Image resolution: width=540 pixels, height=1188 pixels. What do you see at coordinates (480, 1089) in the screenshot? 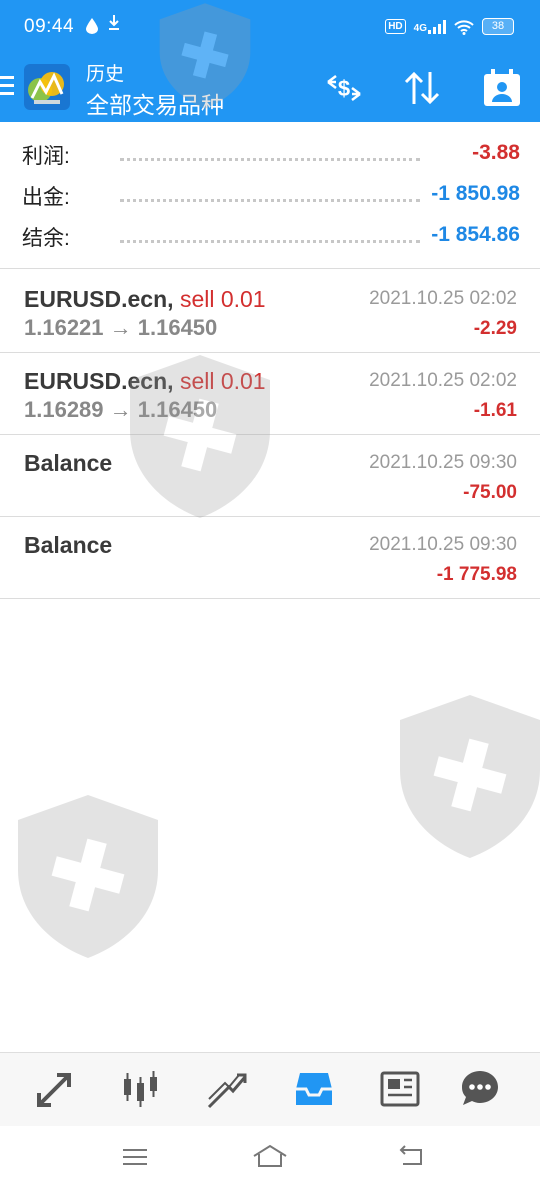
I see `chat-icon` at bounding box center [480, 1089].